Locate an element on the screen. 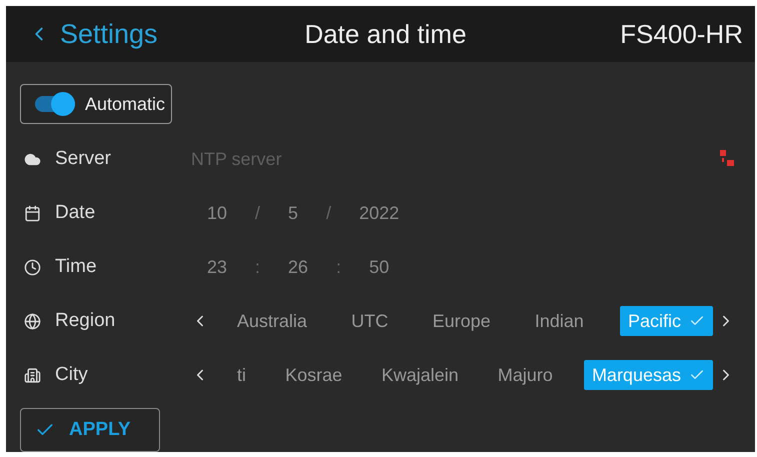 The width and height of the screenshot is (757, 457). value-field: 50 is located at coordinates (379, 267).